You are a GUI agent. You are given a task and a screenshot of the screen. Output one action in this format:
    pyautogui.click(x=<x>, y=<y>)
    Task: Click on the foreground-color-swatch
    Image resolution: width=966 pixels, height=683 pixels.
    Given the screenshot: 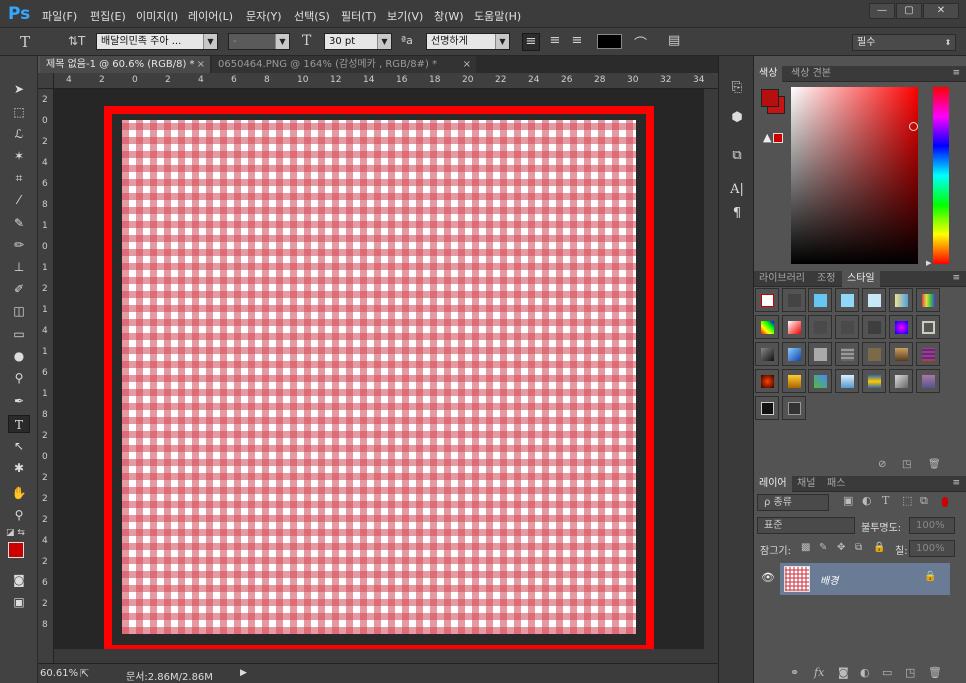 What is the action you would take?
    pyautogui.click(x=16, y=550)
    